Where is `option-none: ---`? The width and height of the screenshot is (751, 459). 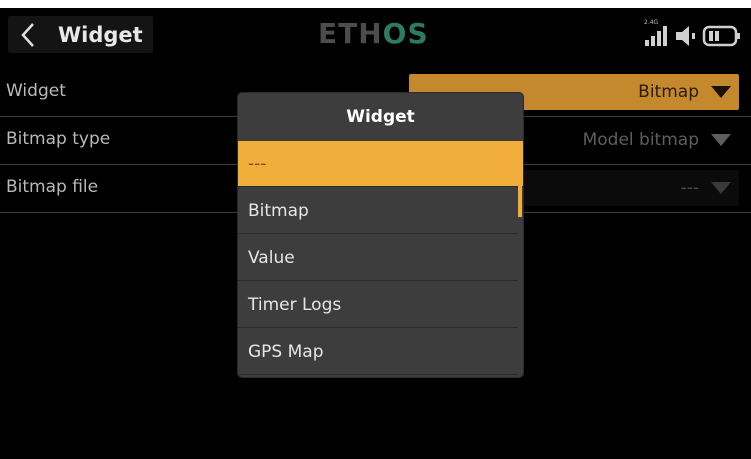
option-none: --- is located at coordinates (380, 164).